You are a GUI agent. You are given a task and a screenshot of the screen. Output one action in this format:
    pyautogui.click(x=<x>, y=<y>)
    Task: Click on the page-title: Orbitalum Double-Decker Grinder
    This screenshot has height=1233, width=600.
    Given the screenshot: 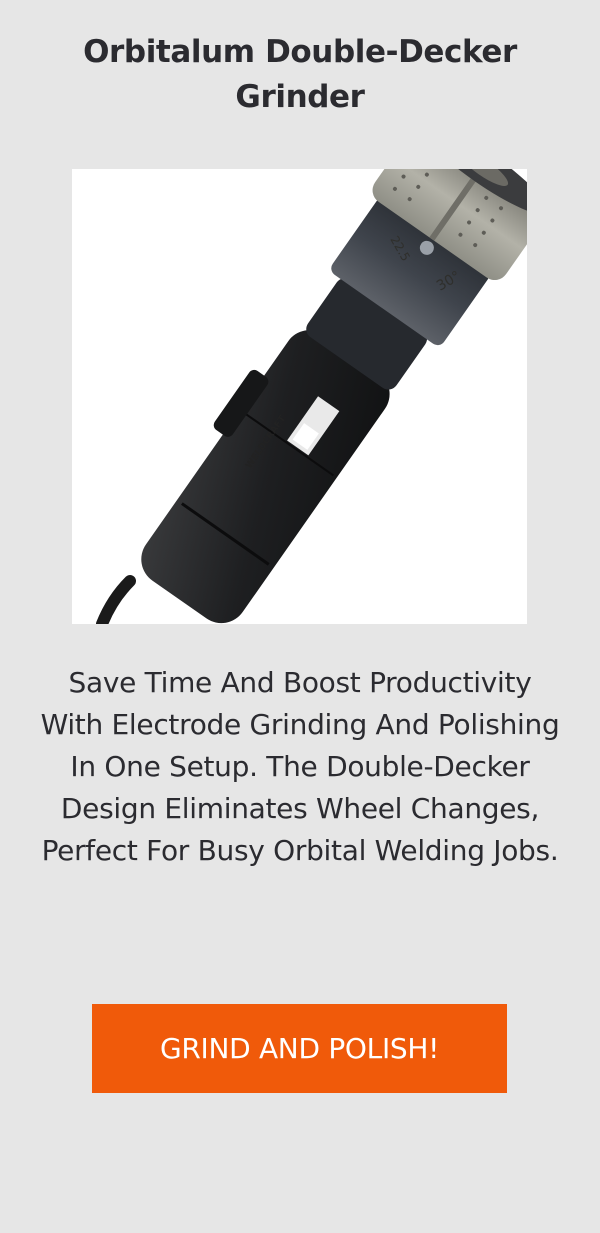 What is the action you would take?
    pyautogui.click(x=300, y=74)
    